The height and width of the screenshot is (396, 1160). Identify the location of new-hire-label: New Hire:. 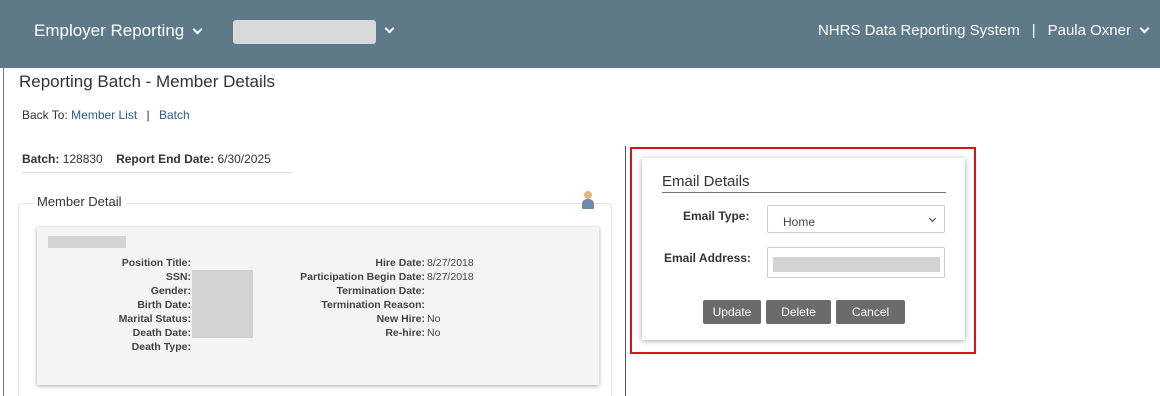
(400, 319).